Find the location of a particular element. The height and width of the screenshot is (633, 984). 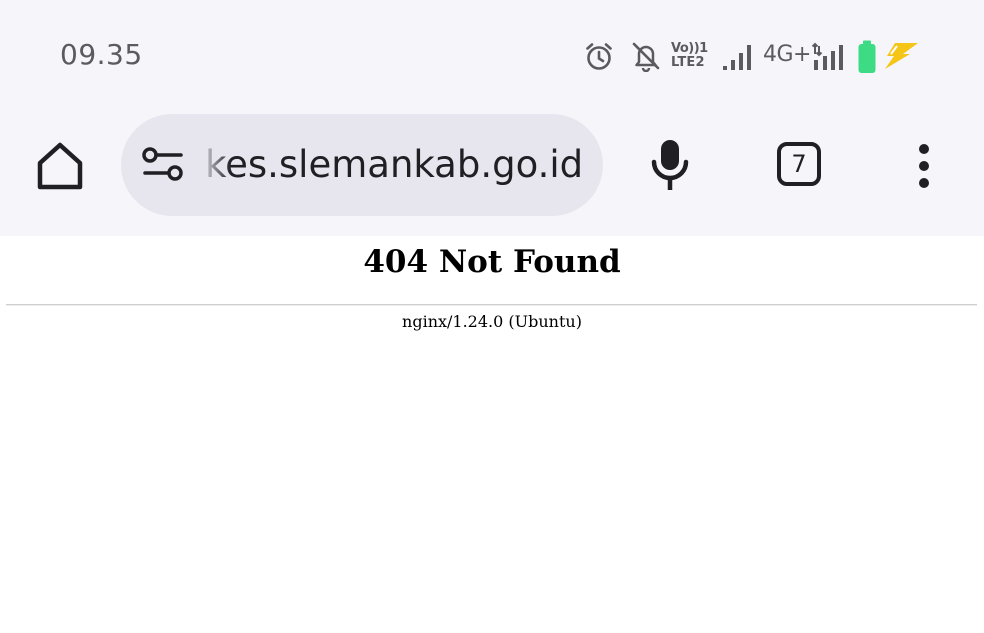

lte-label: LTE2 is located at coordinates (688, 62).